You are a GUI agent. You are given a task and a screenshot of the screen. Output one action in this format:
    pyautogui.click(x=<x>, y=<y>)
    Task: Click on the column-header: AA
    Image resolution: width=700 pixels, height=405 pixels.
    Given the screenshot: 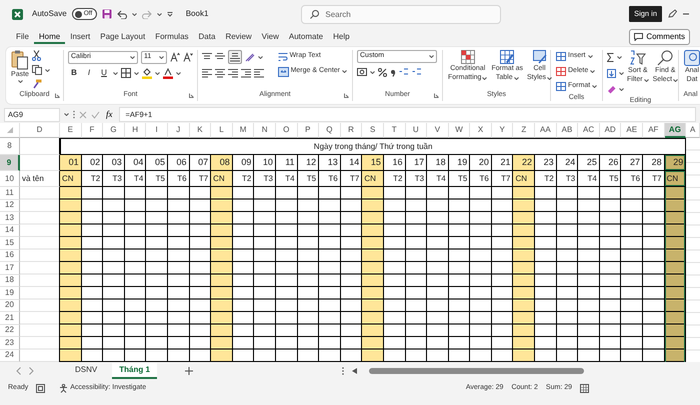 What is the action you would take?
    pyautogui.click(x=546, y=130)
    